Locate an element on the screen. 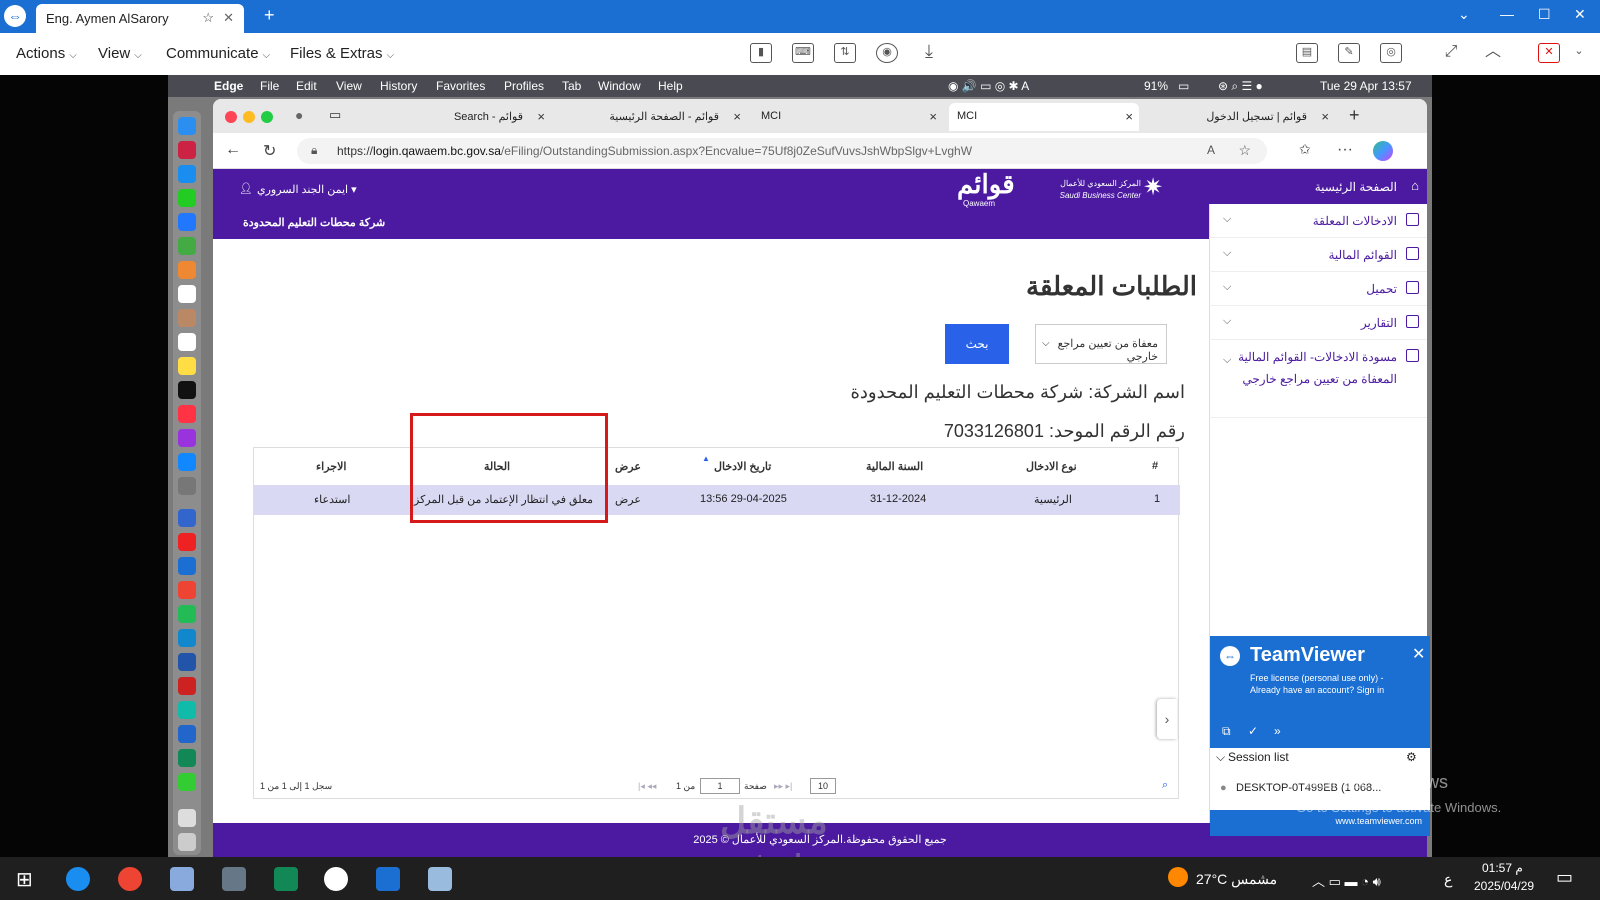  star-icon: ☆ is located at coordinates (208, 18).